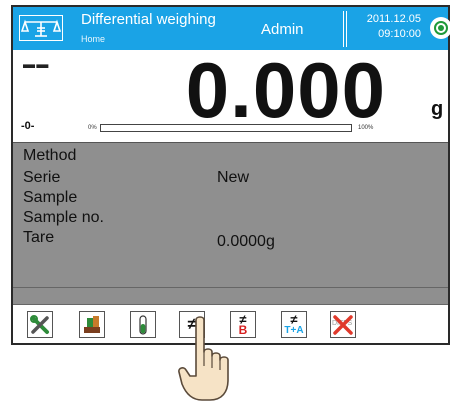  I want to click on tare-box-button, so click(92, 324).